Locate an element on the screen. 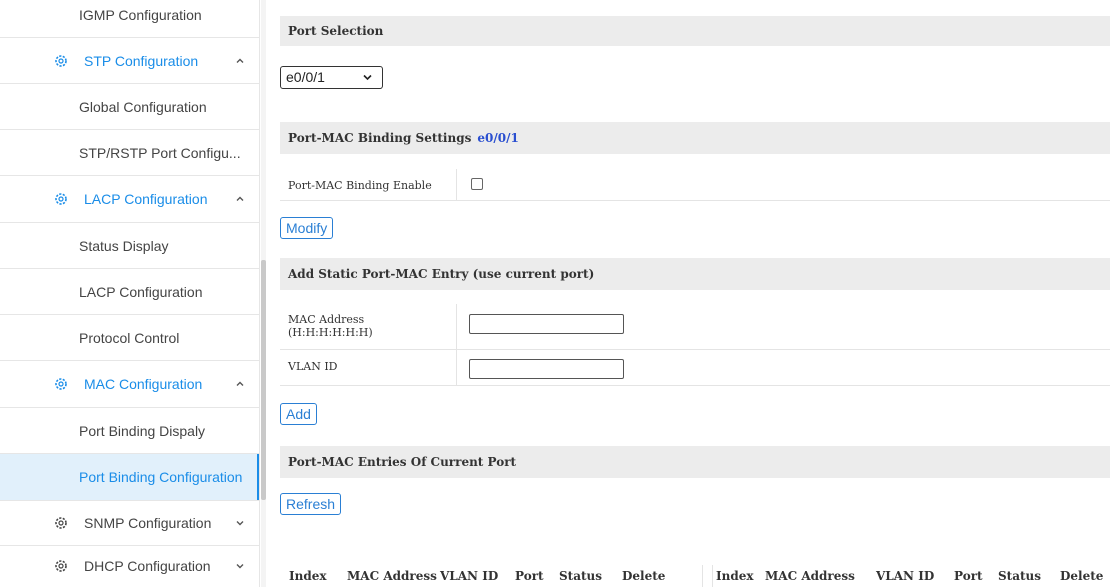 The image size is (1110, 587). sidebar-item-label: Status Display is located at coordinates (124, 245).